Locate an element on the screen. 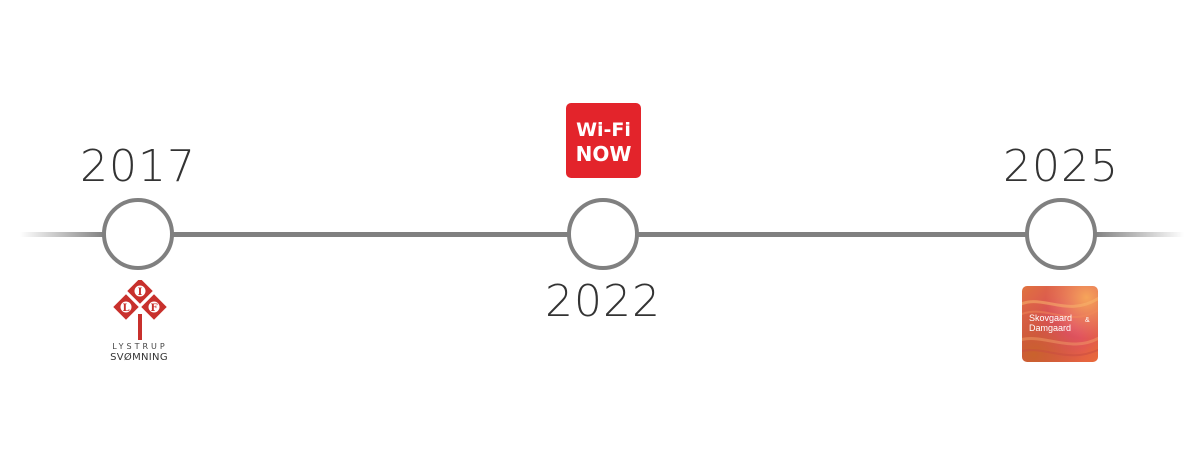 The image size is (1200, 450). clover-icon: I L F is located at coordinates (140, 309).